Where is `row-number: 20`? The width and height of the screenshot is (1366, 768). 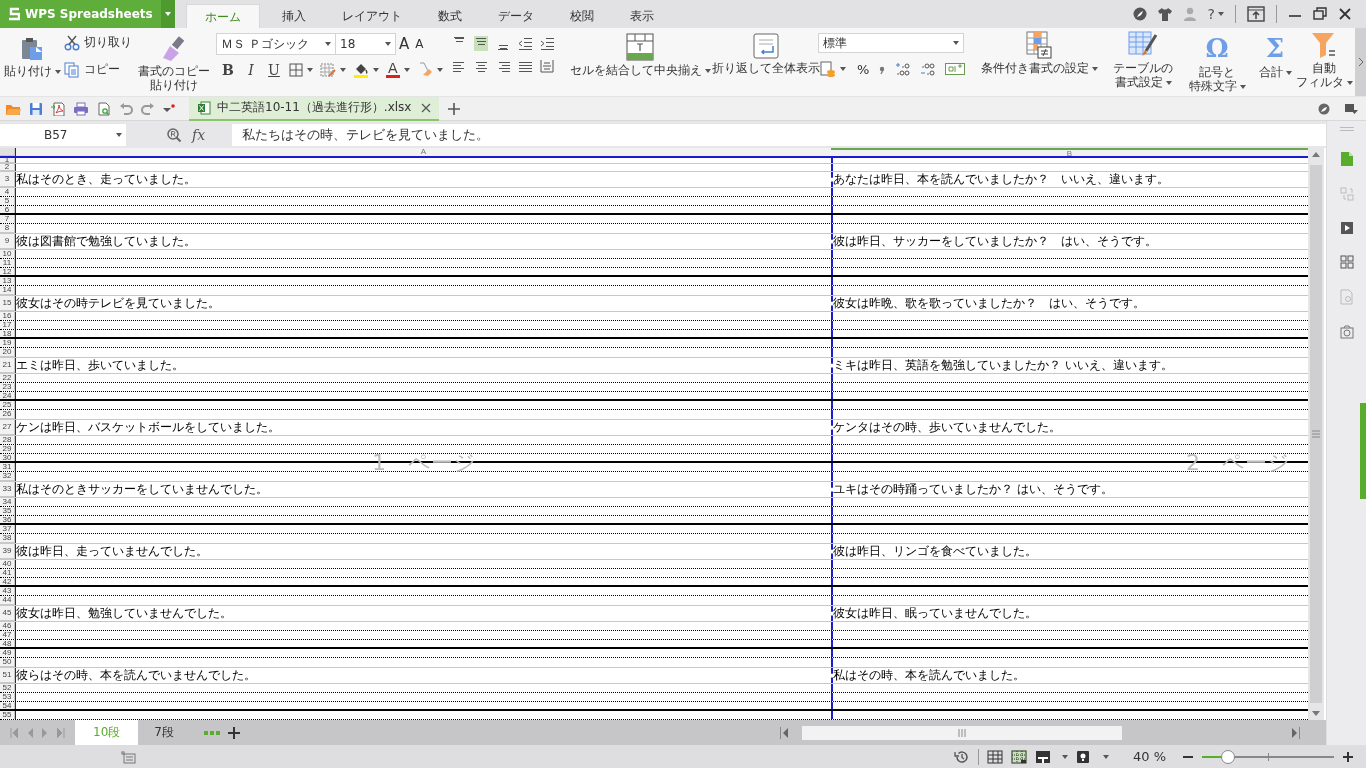
row-number: 20 is located at coordinates (7, 352).